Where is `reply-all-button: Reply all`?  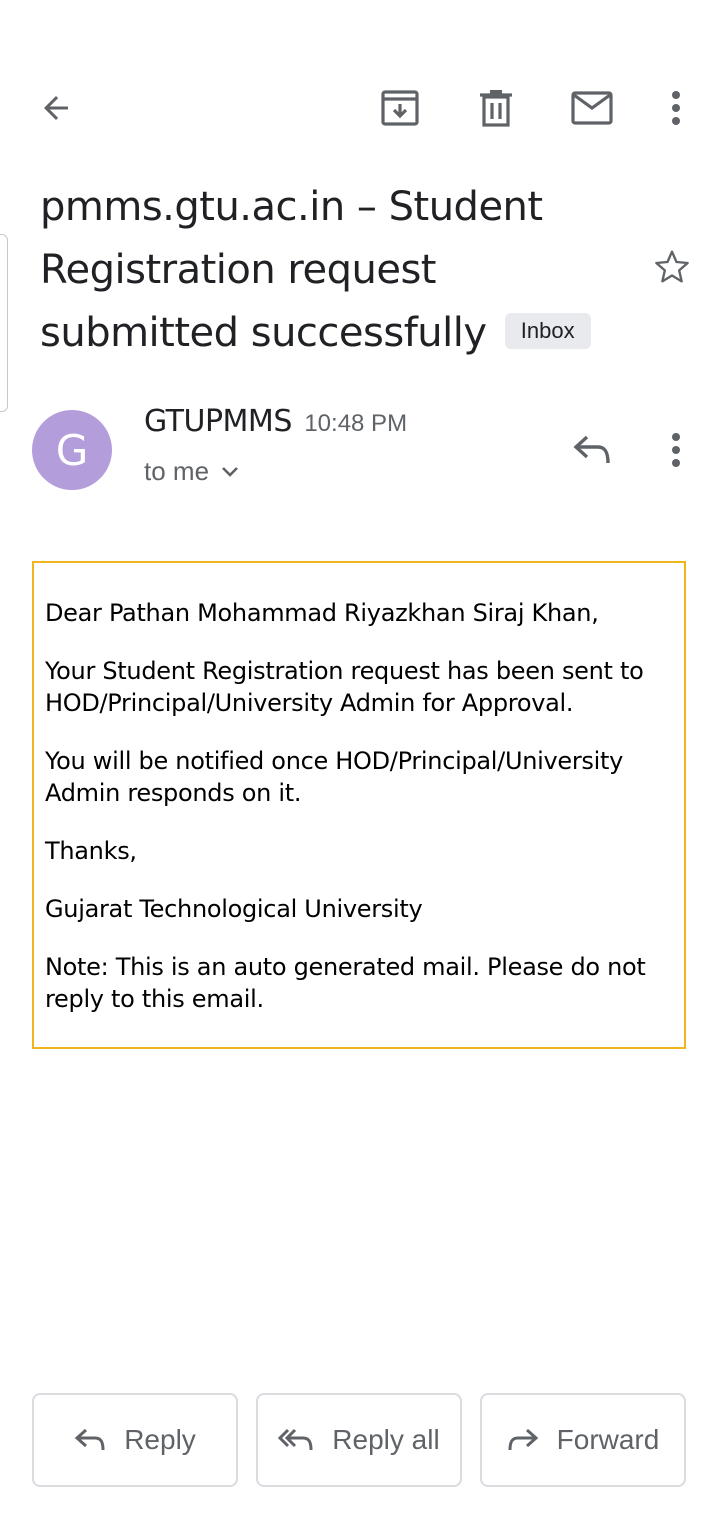
reply-all-button: Reply all is located at coordinates (359, 1440).